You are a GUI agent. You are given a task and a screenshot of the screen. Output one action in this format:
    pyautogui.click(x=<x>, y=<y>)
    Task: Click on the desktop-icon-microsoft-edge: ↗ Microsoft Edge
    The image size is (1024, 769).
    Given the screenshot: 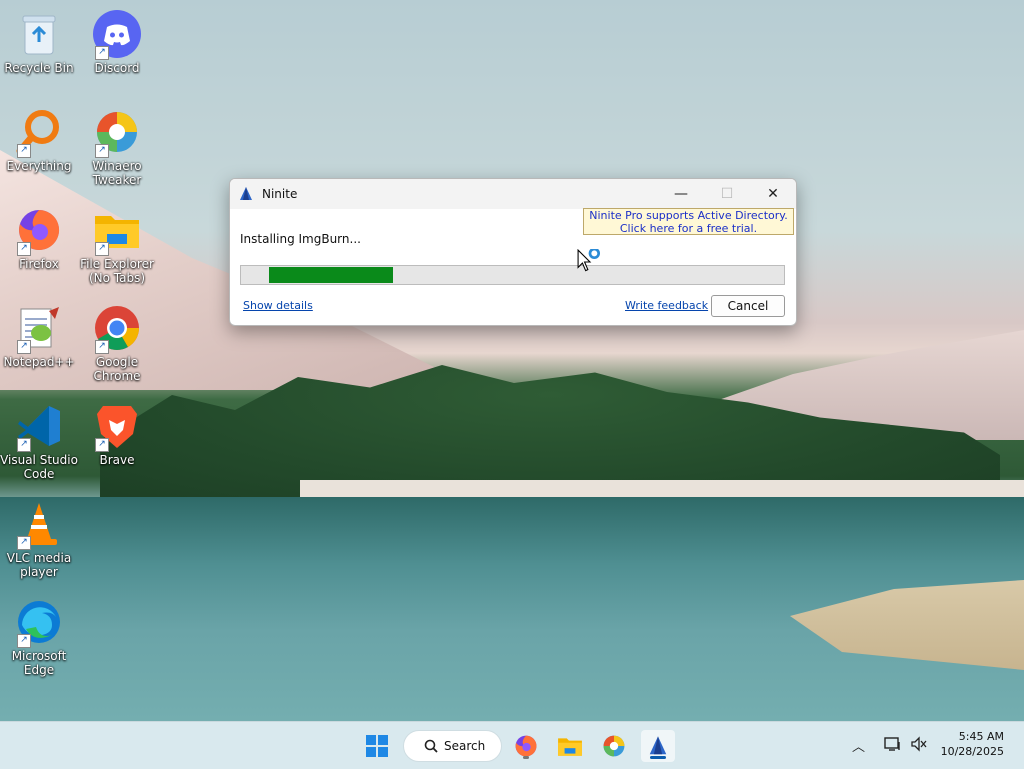 What is the action you would take?
    pyautogui.click(x=39, y=634)
    